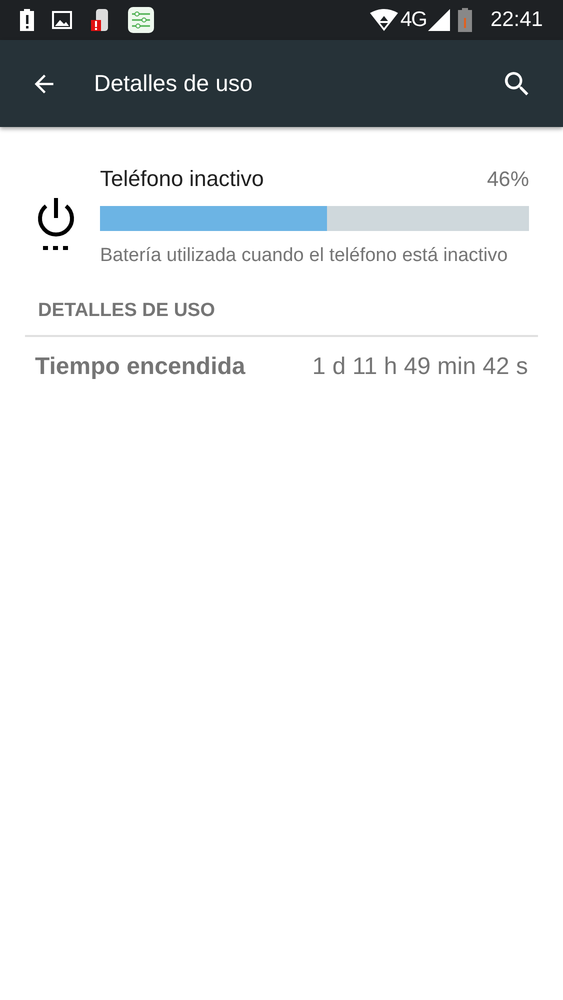 This screenshot has width=563, height=1000. I want to click on wifi-icon, so click(384, 20).